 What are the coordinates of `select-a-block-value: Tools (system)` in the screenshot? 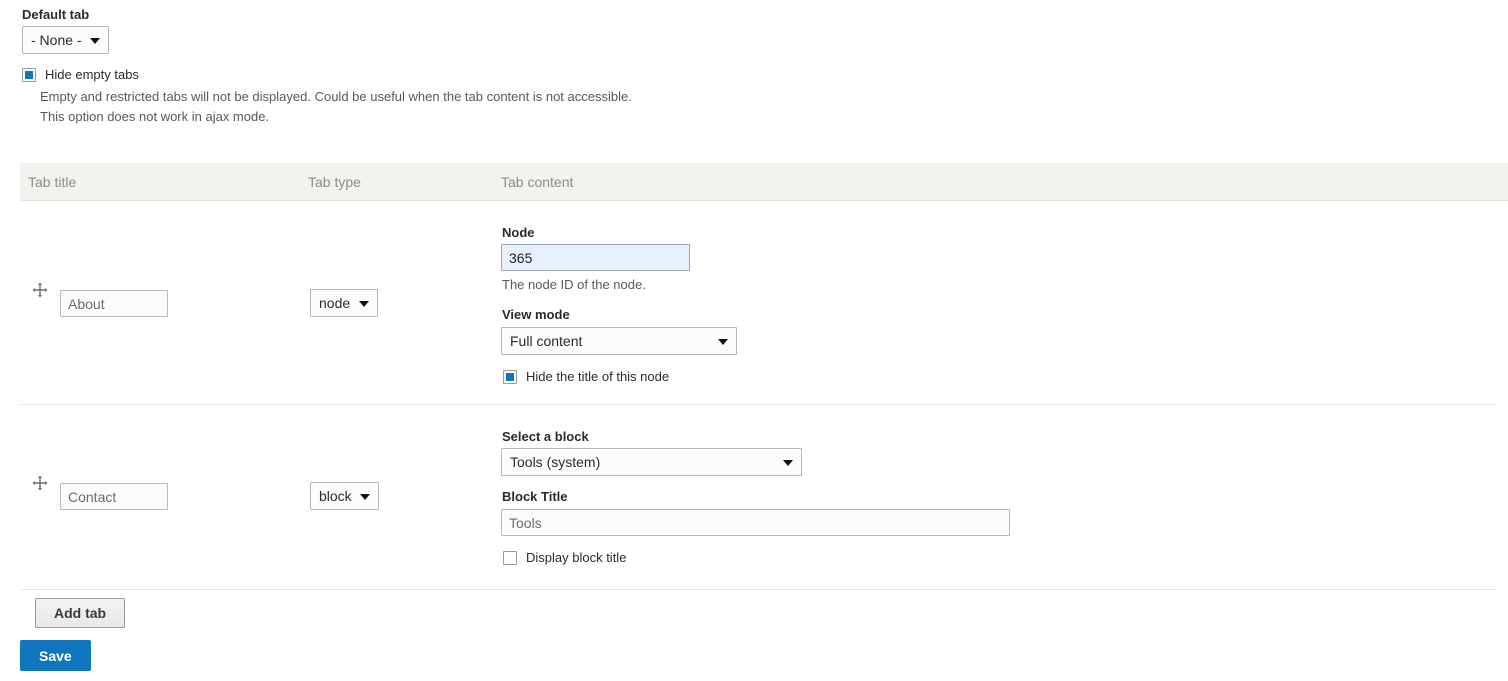 It's located at (555, 462).